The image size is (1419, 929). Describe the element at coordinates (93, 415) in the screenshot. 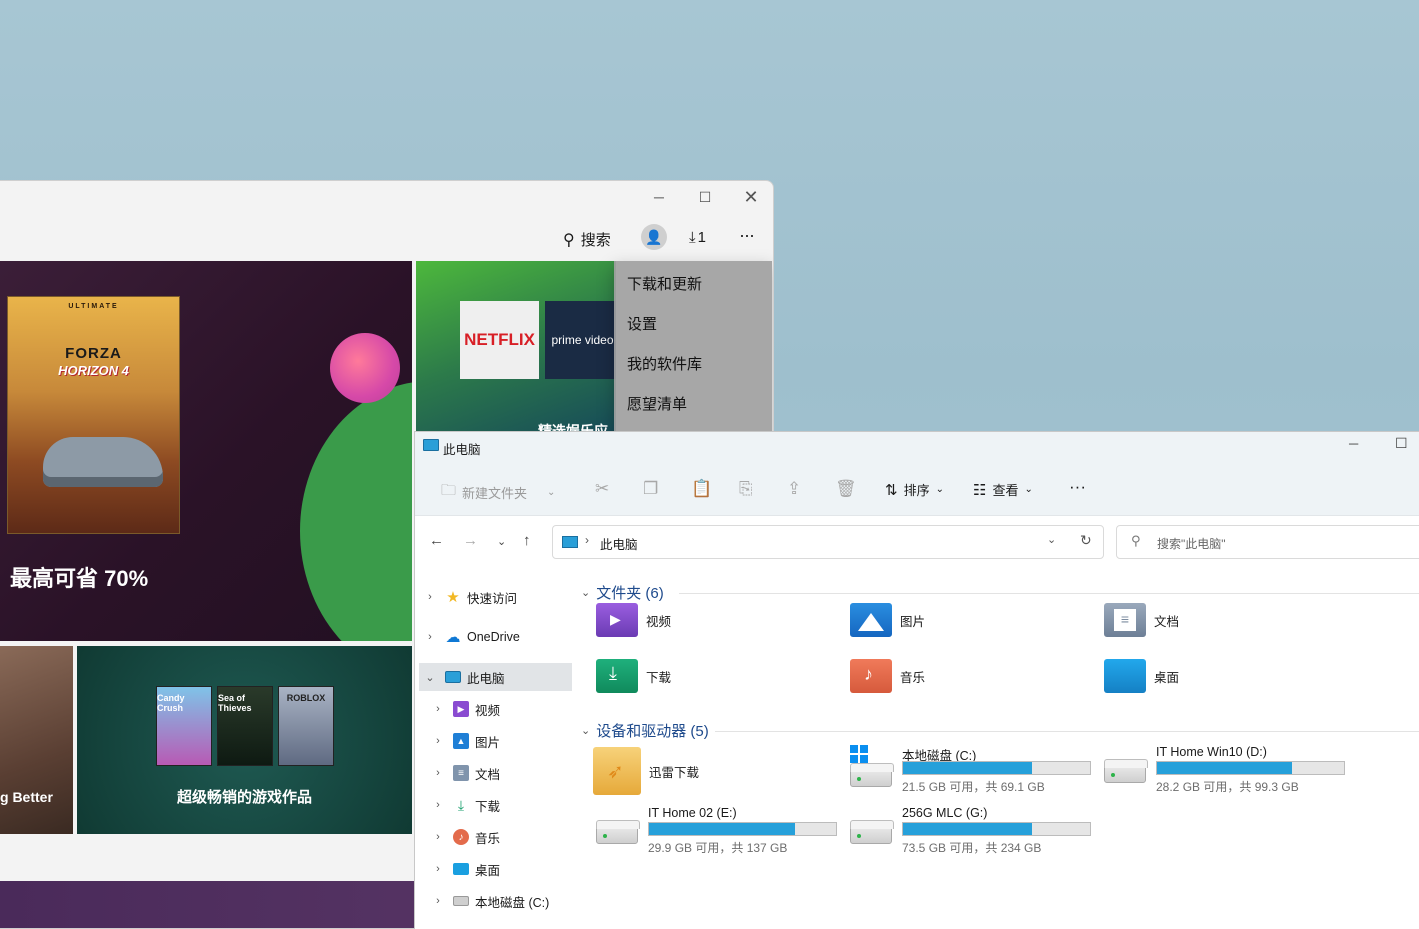

I see `forza-cover-art: ULTIMATE FORZA HORIZON 4` at that location.